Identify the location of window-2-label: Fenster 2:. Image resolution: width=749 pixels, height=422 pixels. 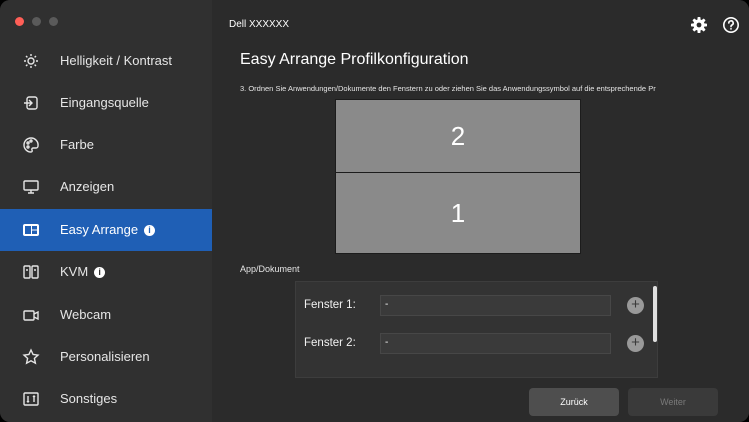
(330, 343).